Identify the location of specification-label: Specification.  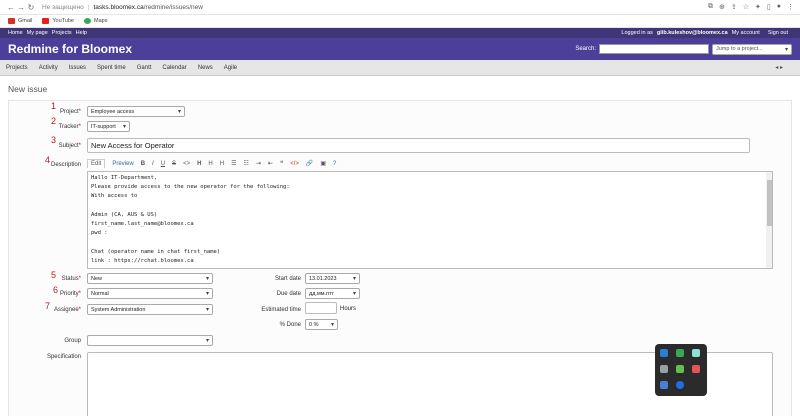
(63, 357).